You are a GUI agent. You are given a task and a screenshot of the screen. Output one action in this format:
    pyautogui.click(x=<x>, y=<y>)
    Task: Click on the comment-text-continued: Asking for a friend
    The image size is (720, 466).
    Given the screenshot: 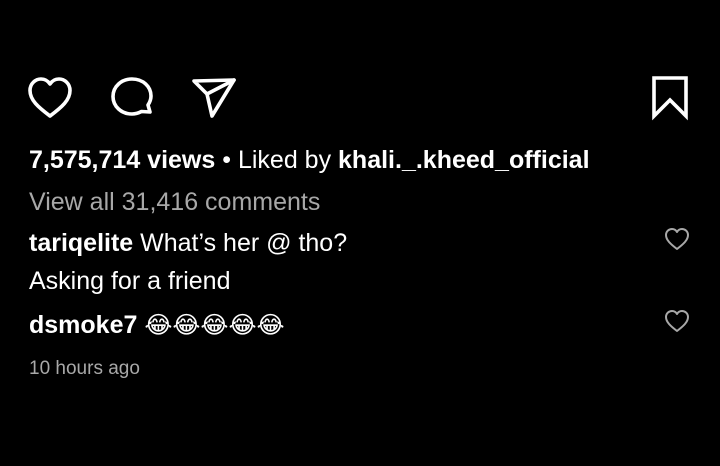 What is the action you would take?
    pyautogui.click(x=130, y=281)
    